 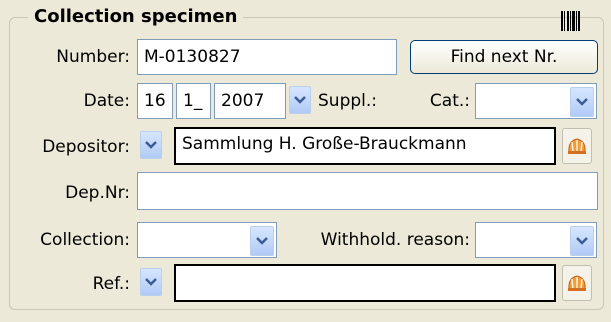 I want to click on withhold-reason-select, so click(x=536, y=240).